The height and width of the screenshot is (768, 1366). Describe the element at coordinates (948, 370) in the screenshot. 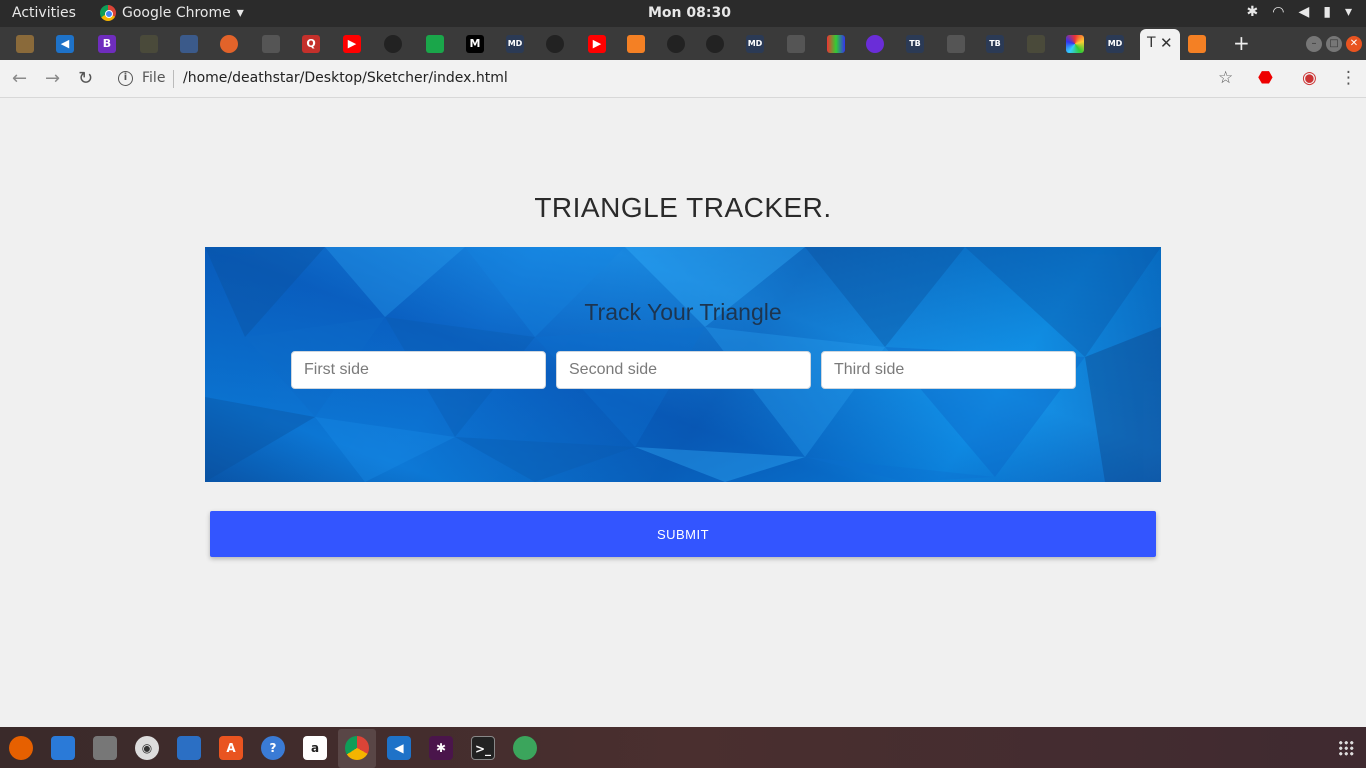

I see `third-side-input` at that location.